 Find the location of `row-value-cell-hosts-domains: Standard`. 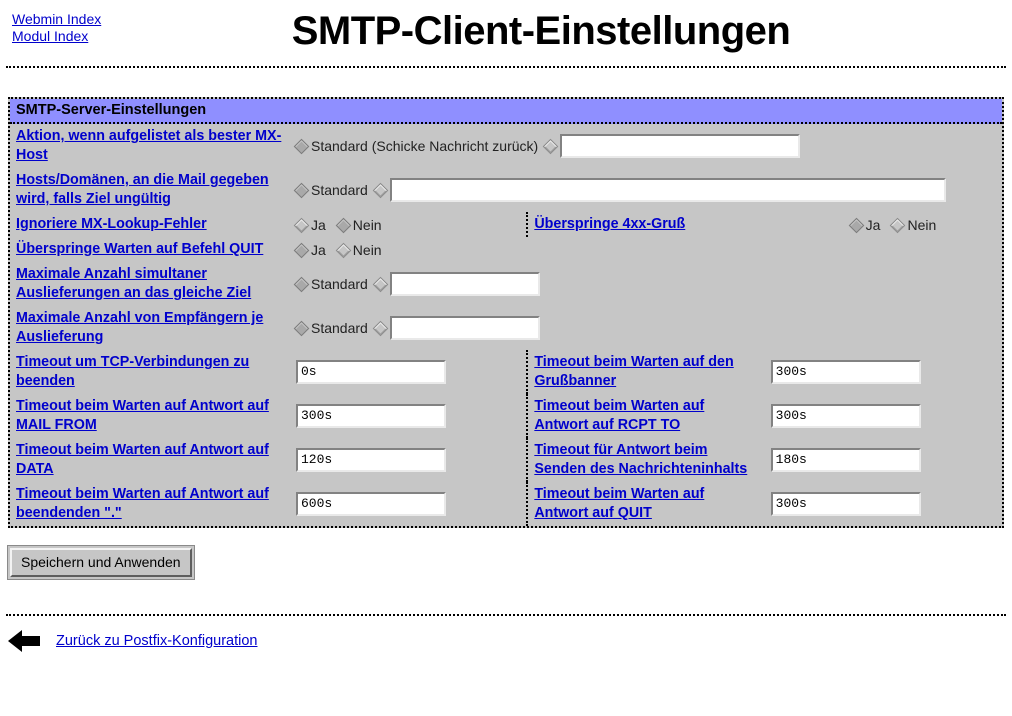

row-value-cell-hosts-domains: Standard is located at coordinates (646, 190).